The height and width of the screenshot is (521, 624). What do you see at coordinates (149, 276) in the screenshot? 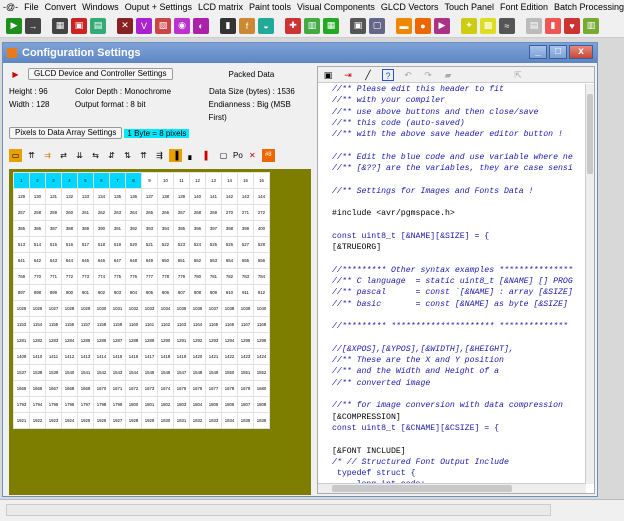
I see `grid-cell: 777` at bounding box center [149, 276].